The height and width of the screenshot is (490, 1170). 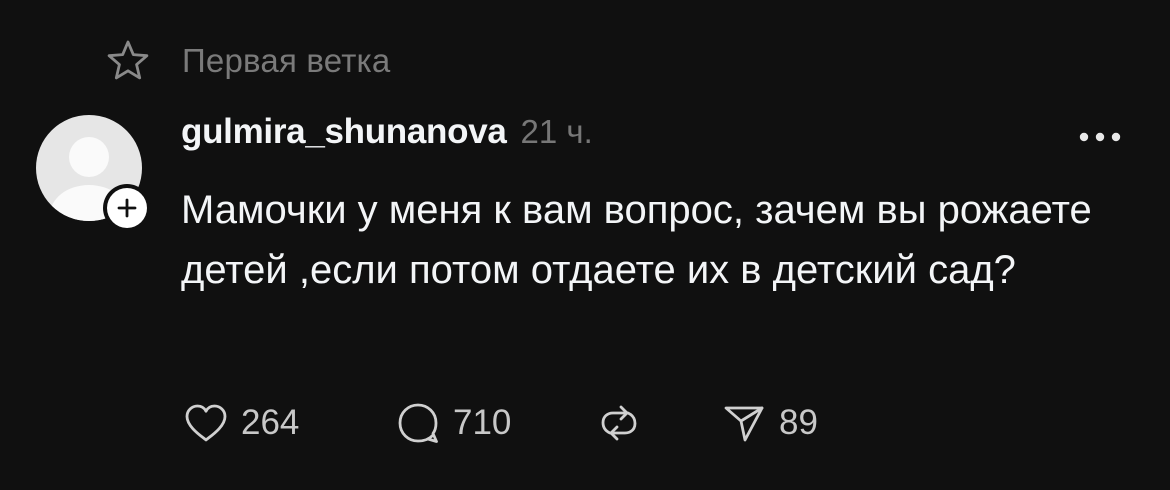 I want to click on follow-badge-inner, so click(x=127, y=208).